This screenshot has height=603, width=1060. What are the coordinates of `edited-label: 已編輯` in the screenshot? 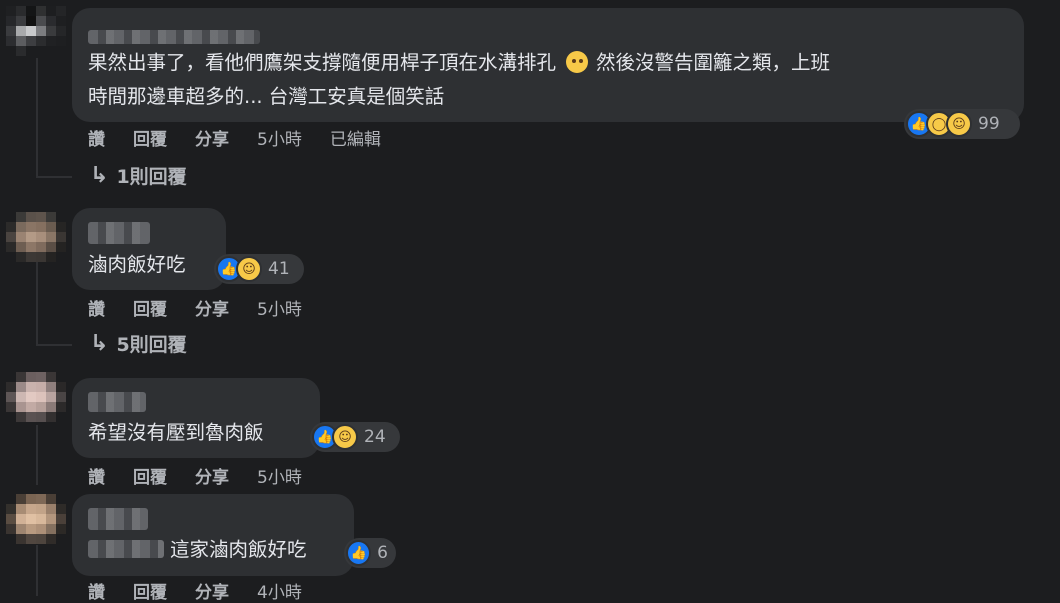 It's located at (355, 140).